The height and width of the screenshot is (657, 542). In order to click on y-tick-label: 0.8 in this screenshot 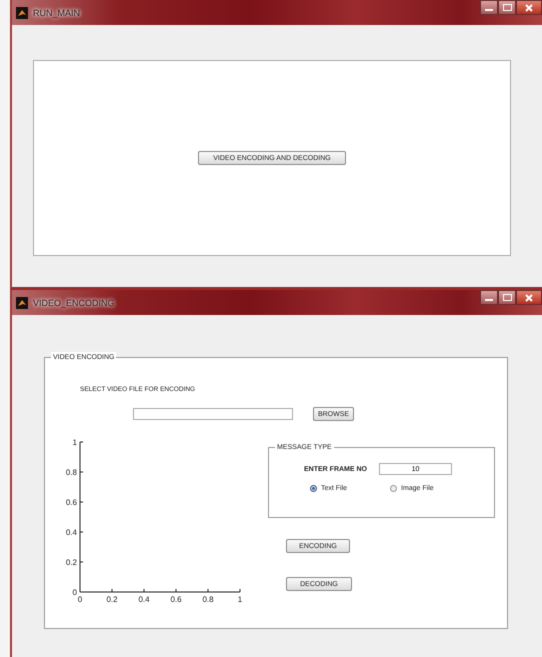, I will do `click(71, 472)`.